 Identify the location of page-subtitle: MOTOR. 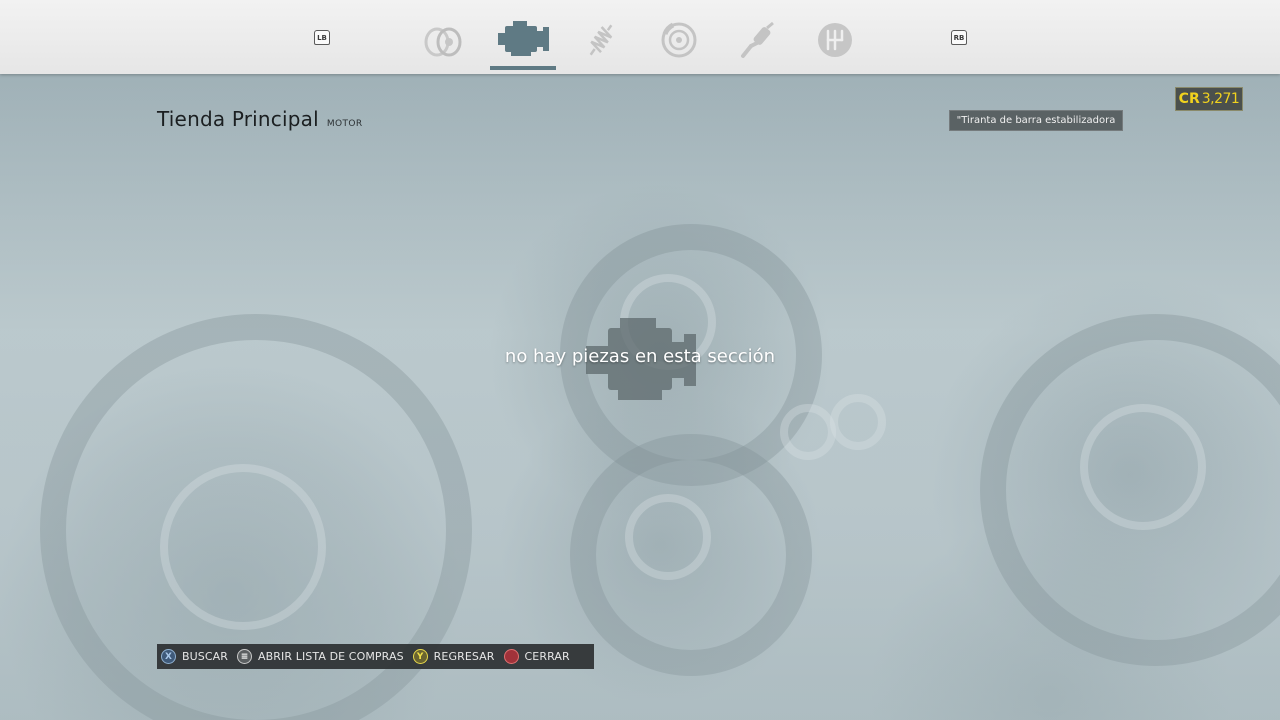
(344, 124).